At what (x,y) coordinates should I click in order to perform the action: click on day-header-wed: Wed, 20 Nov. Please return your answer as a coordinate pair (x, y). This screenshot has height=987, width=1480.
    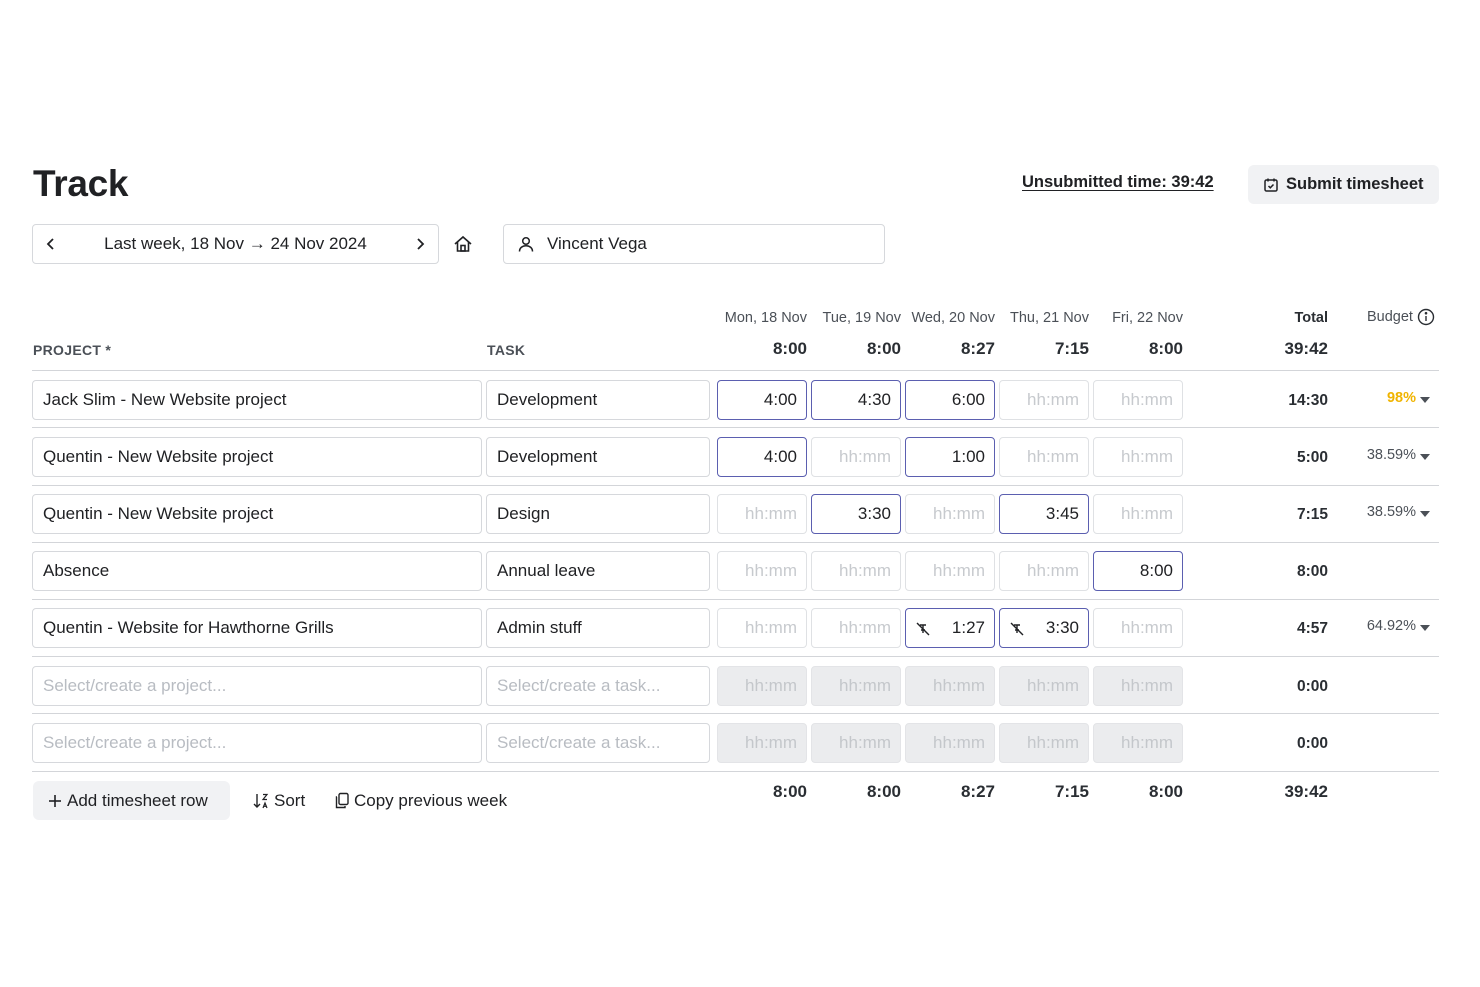
    Looking at the image, I should click on (953, 318).